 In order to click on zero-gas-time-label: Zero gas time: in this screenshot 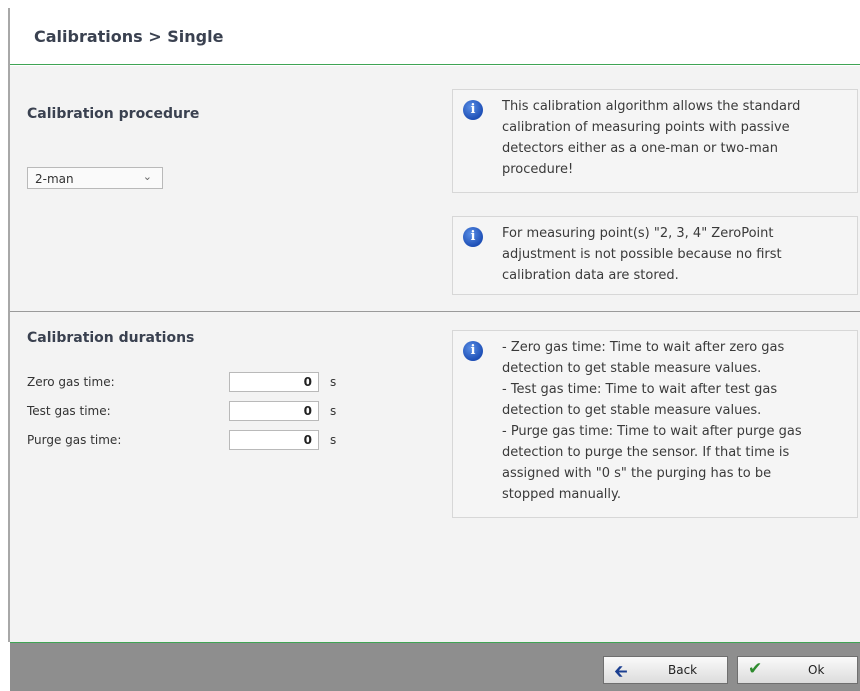, I will do `click(71, 382)`.